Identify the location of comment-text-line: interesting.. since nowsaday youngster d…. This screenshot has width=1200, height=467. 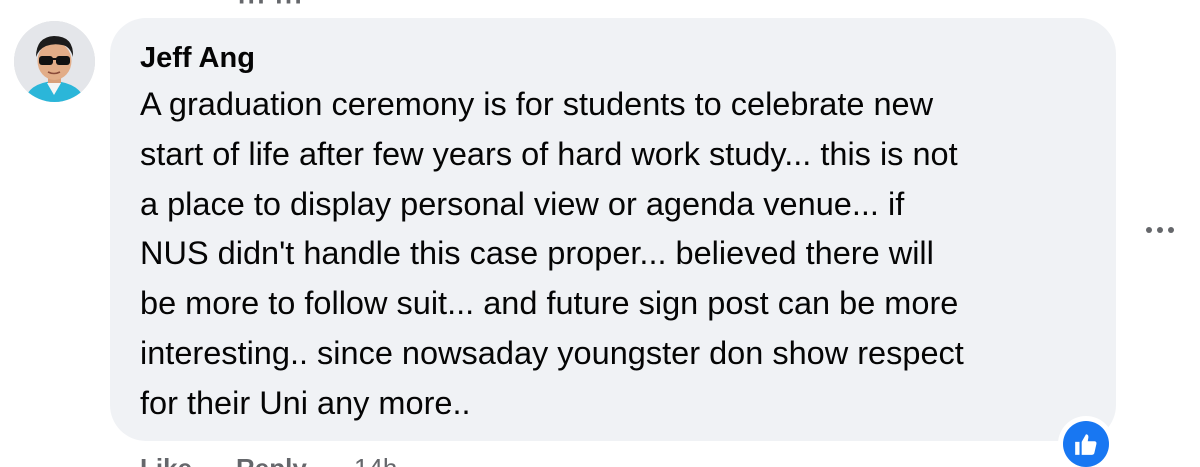
(552, 352).